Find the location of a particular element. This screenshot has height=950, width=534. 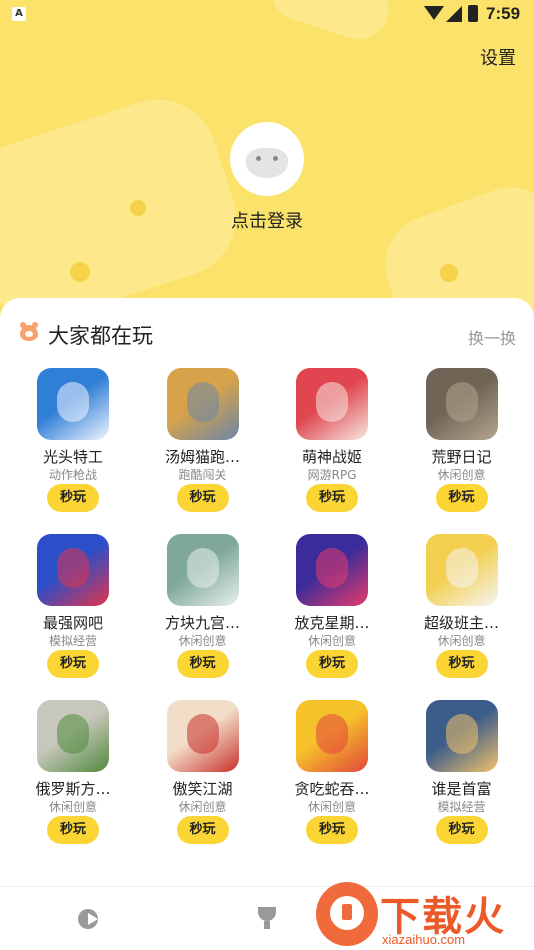

section-title: 大家都在玩 is located at coordinates (100, 336).